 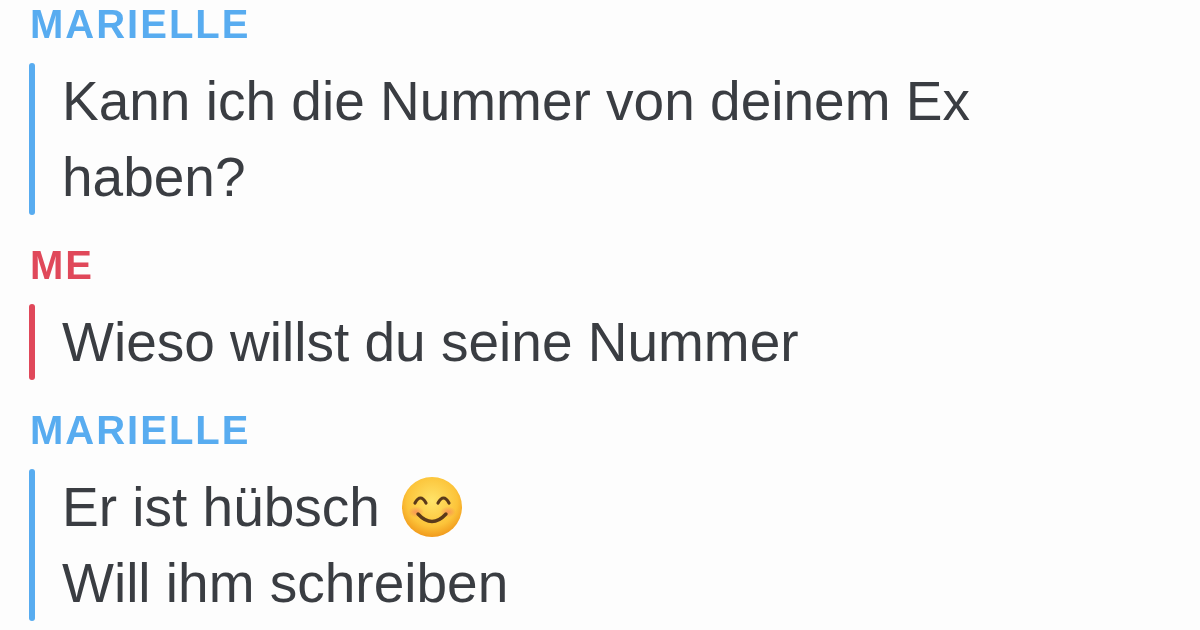 What do you see at coordinates (430, 342) in the screenshot?
I see `message-text: Wieso willst du seine Nummer` at bounding box center [430, 342].